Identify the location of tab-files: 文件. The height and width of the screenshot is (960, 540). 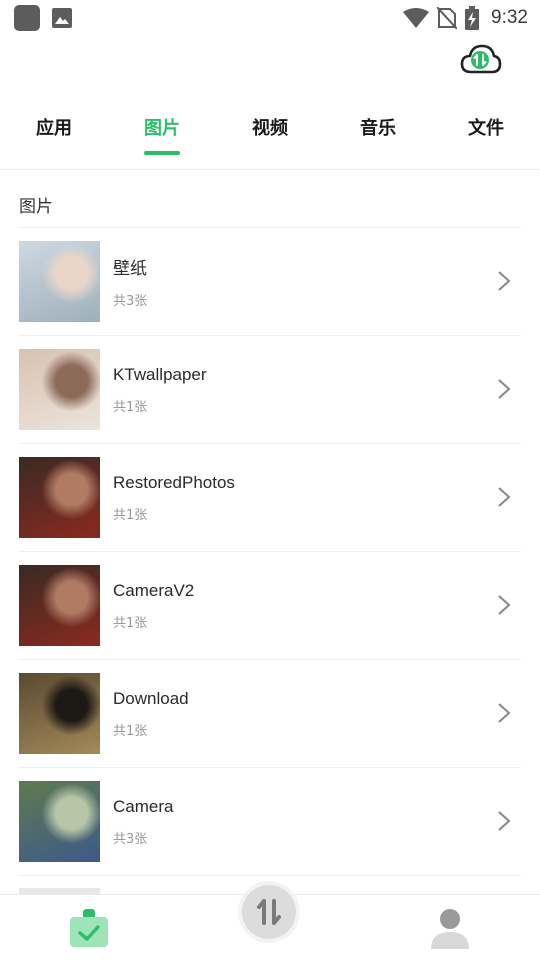
(486, 113).